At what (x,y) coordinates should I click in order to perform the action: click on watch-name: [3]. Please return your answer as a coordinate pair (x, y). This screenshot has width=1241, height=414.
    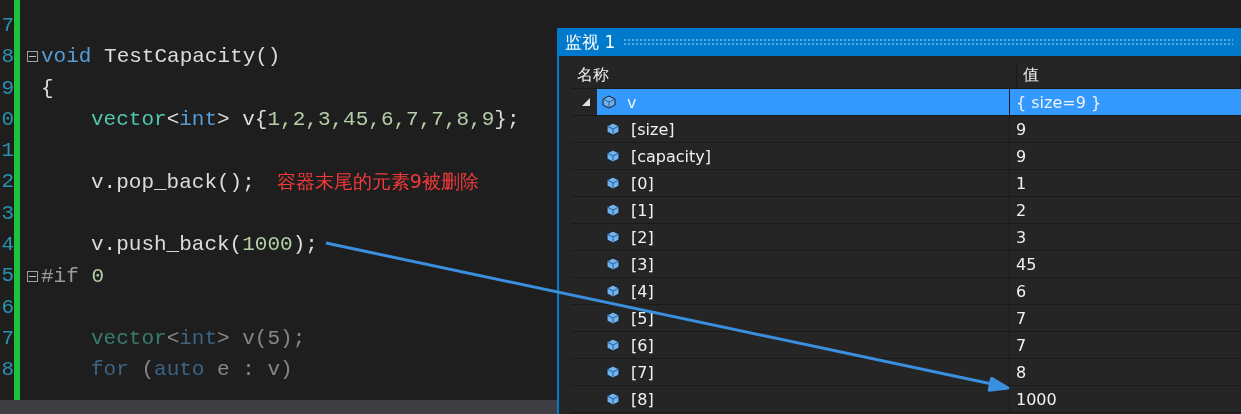
    Looking at the image, I should click on (805, 264).